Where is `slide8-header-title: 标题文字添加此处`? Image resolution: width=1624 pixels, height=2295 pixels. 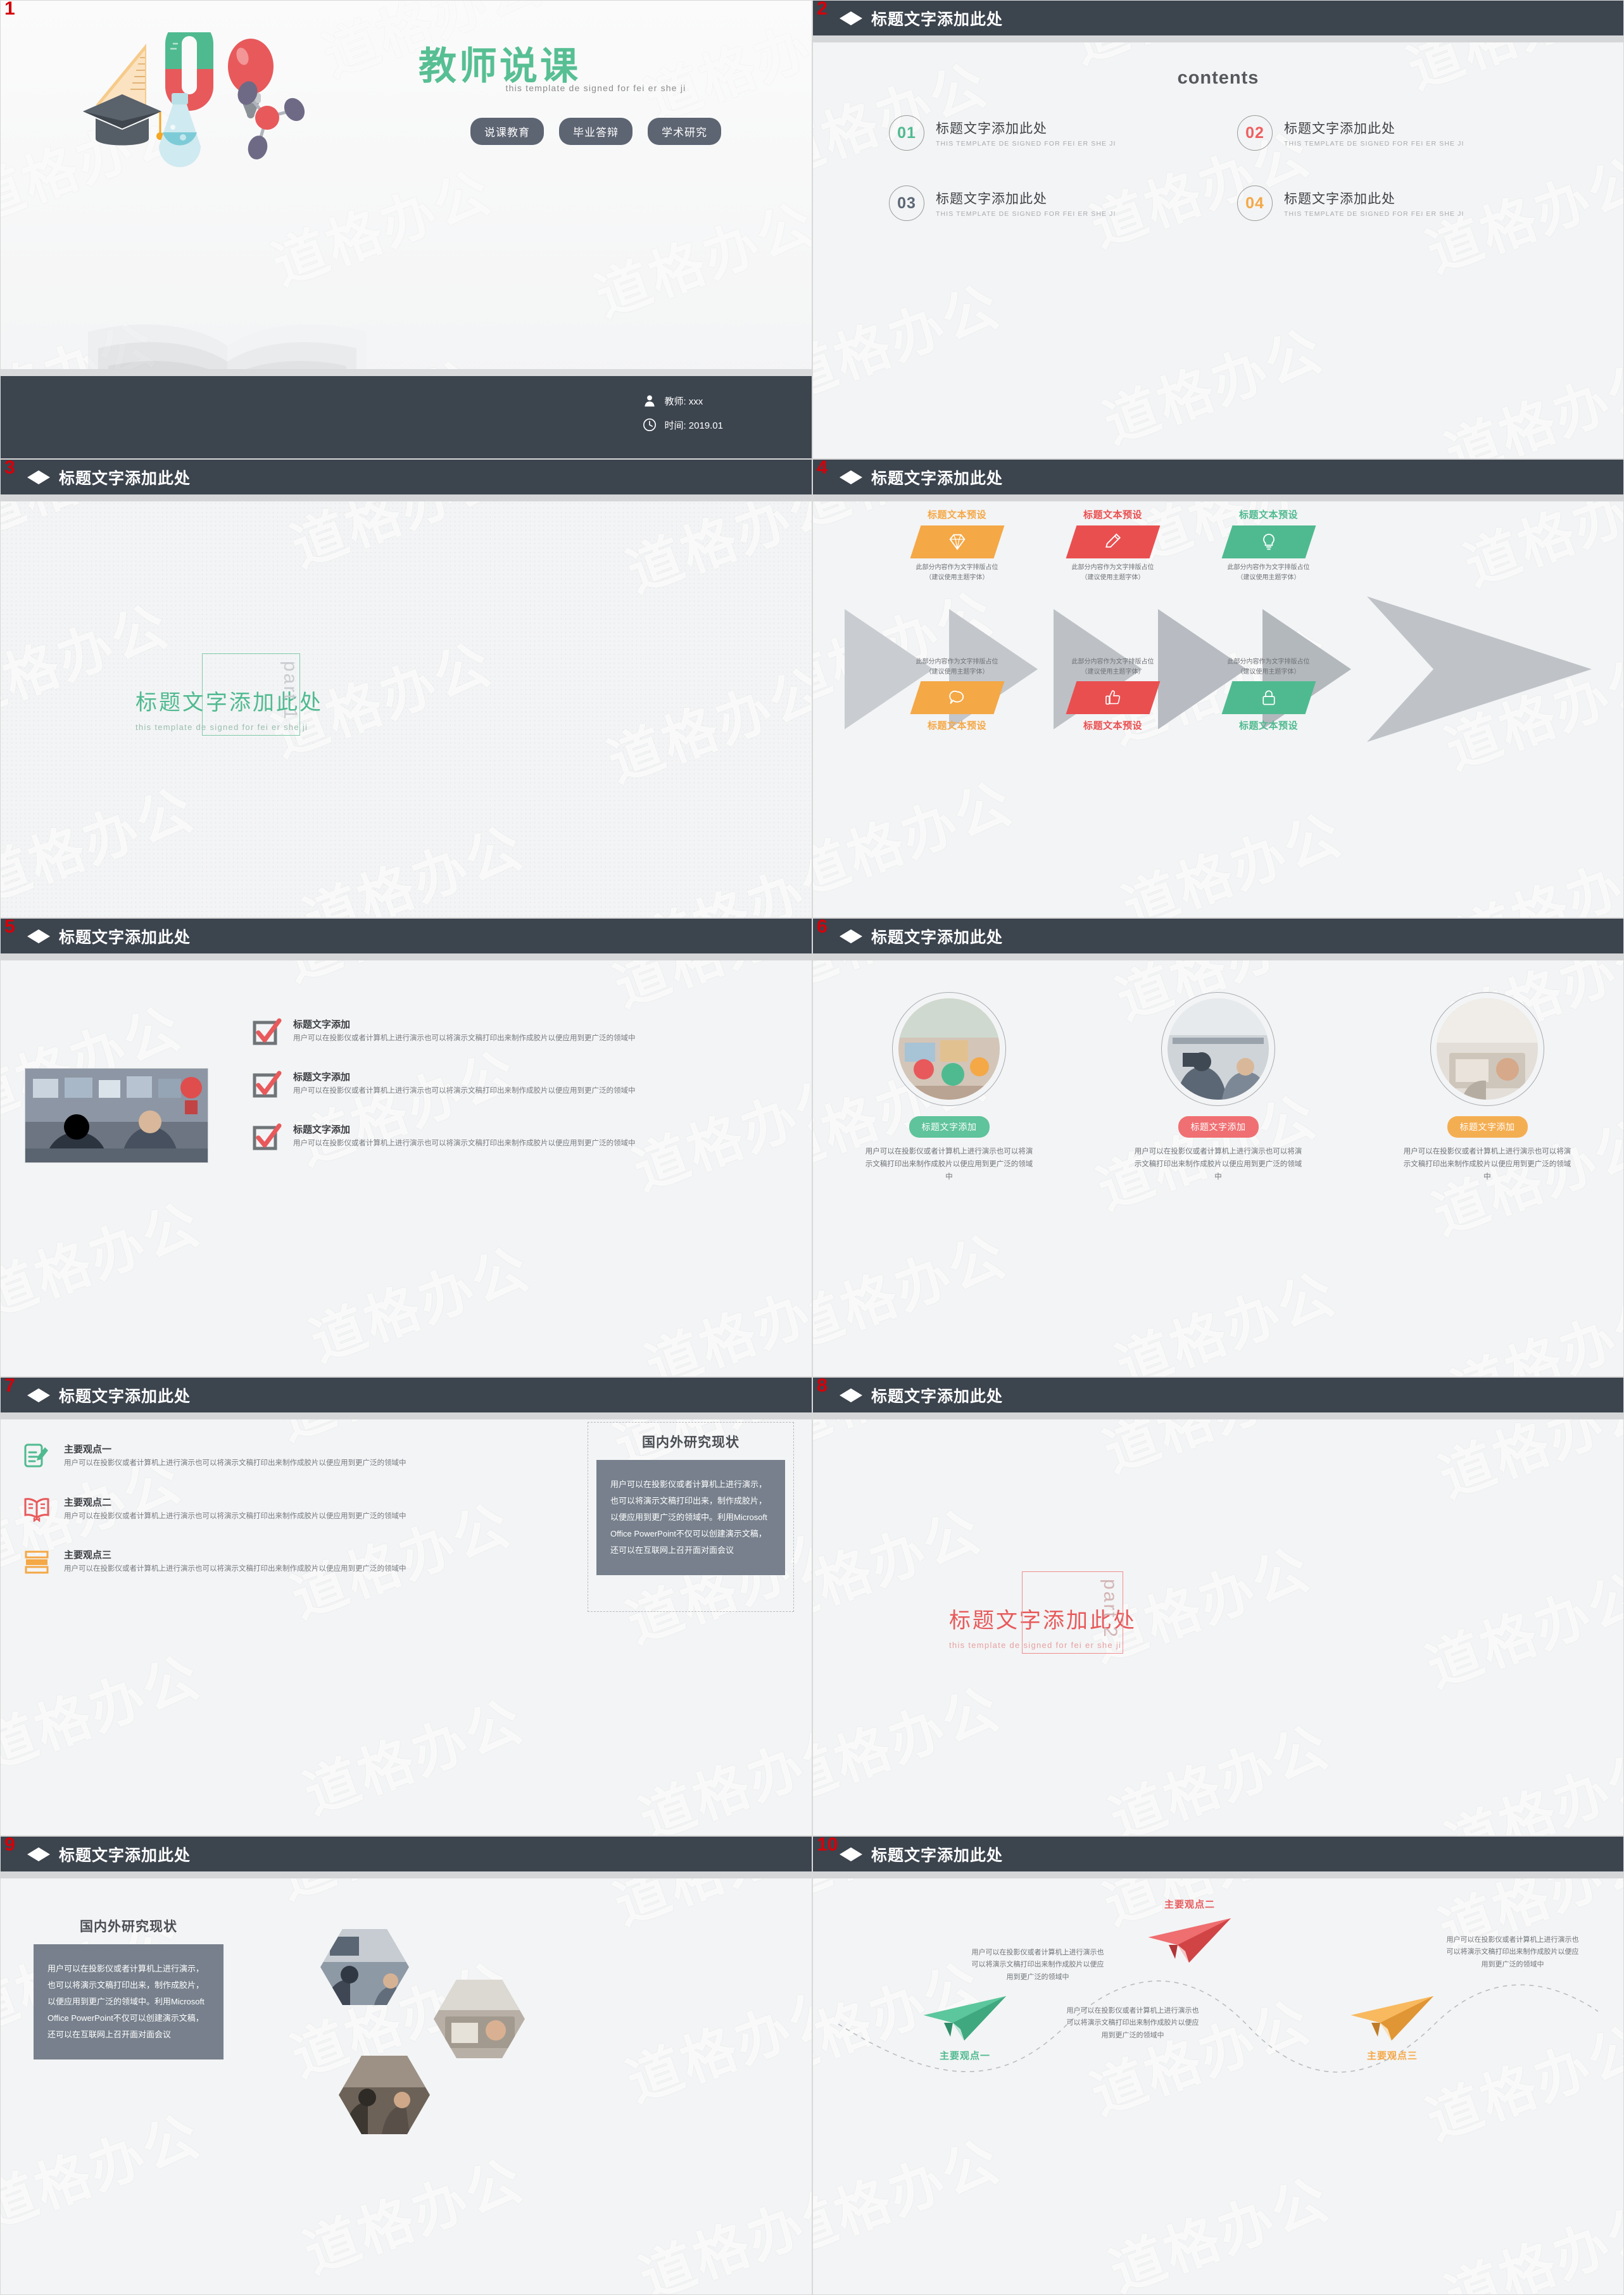 slide8-header-title: 标题文字添加此处 is located at coordinates (937, 1396).